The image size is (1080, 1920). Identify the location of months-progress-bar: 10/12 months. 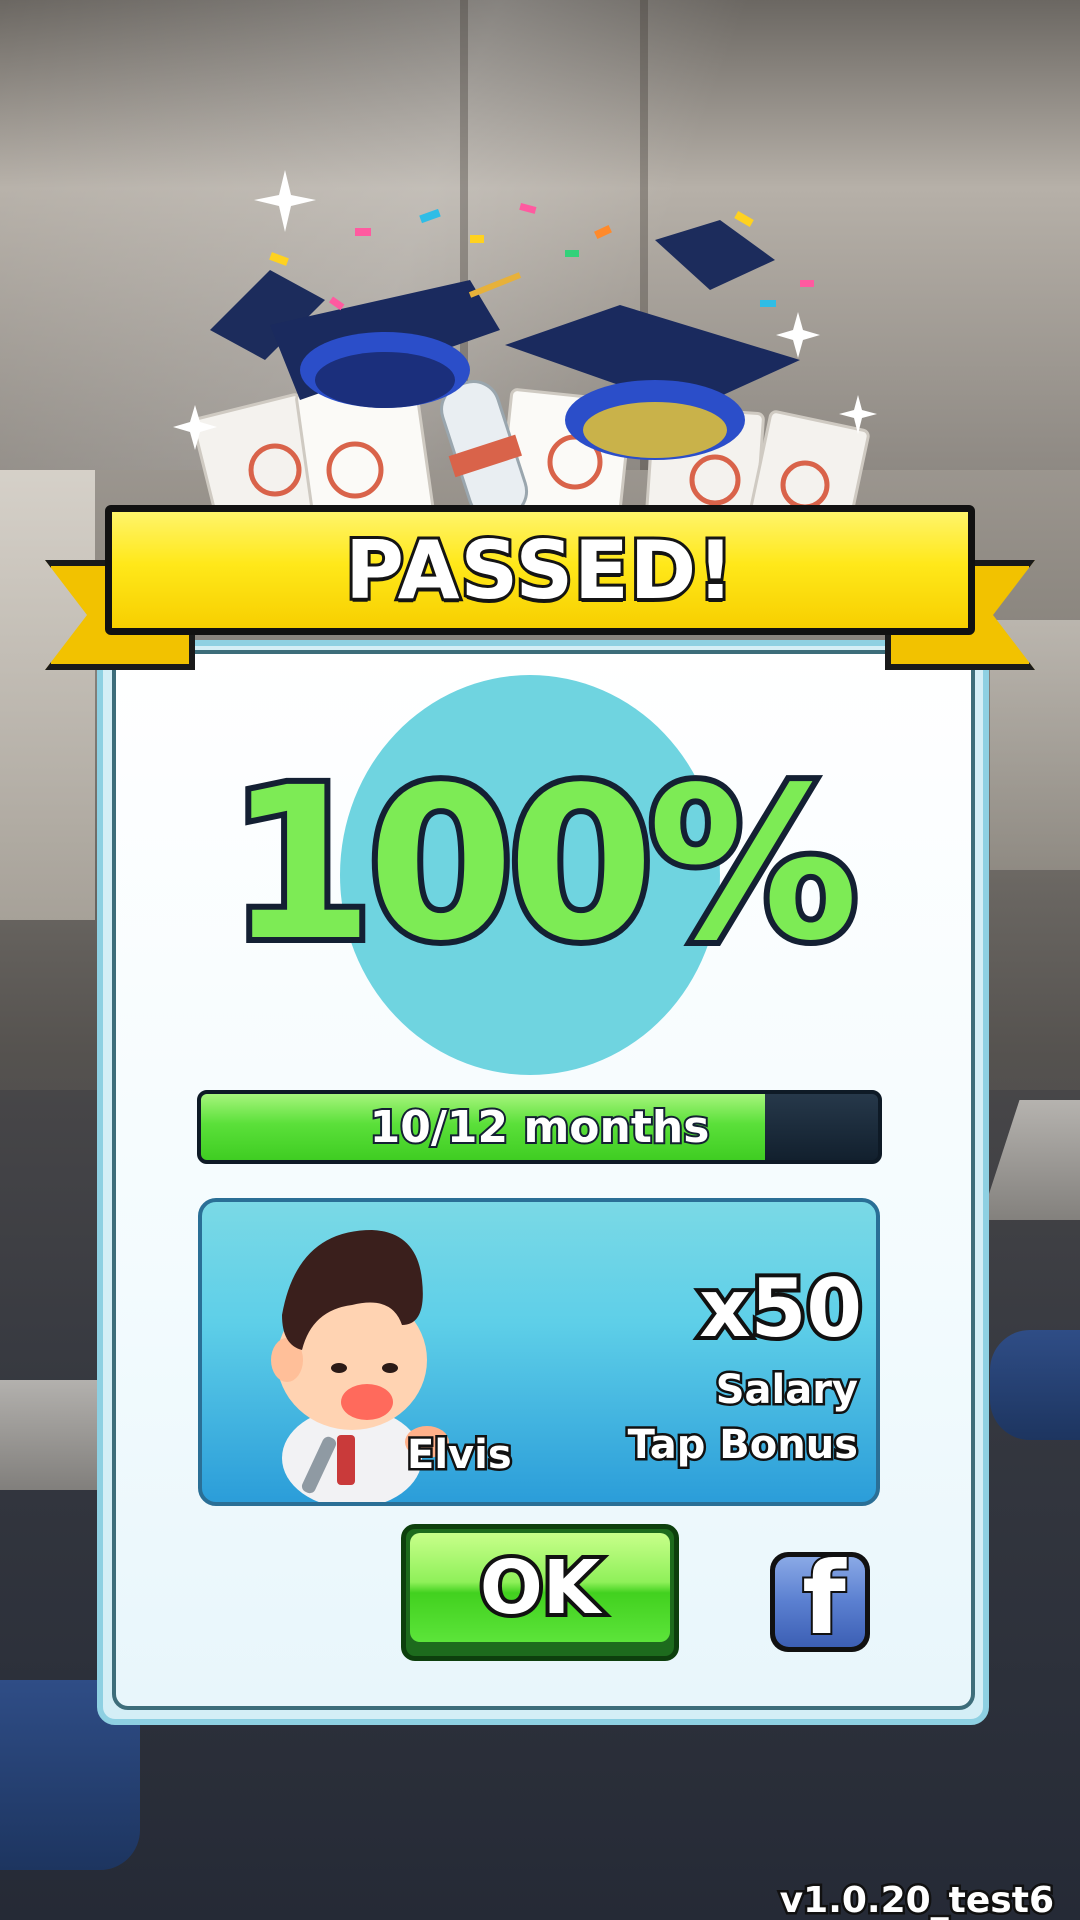
(539, 1127).